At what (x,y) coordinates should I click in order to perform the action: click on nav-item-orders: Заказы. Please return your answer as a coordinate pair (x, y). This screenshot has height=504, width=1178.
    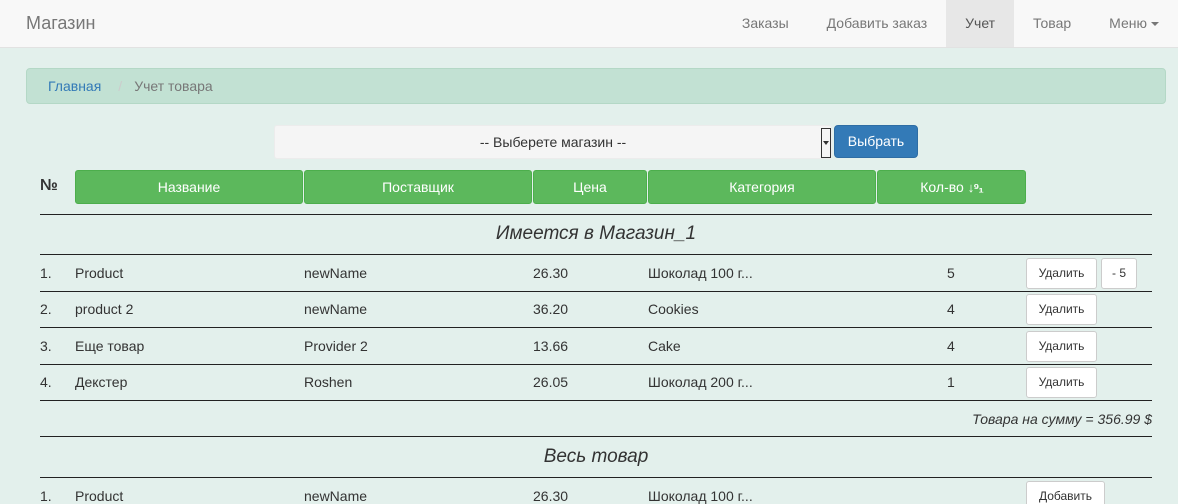
    Looking at the image, I should click on (765, 23).